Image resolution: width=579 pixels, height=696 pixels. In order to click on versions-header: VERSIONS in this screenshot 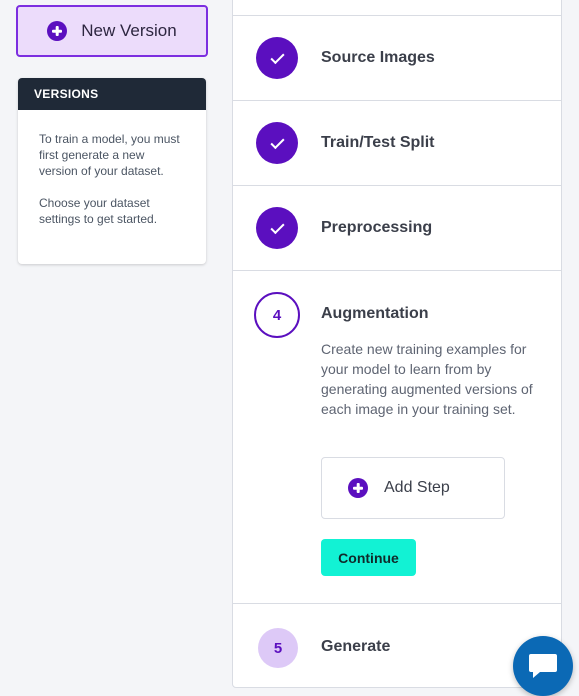, I will do `click(112, 94)`.